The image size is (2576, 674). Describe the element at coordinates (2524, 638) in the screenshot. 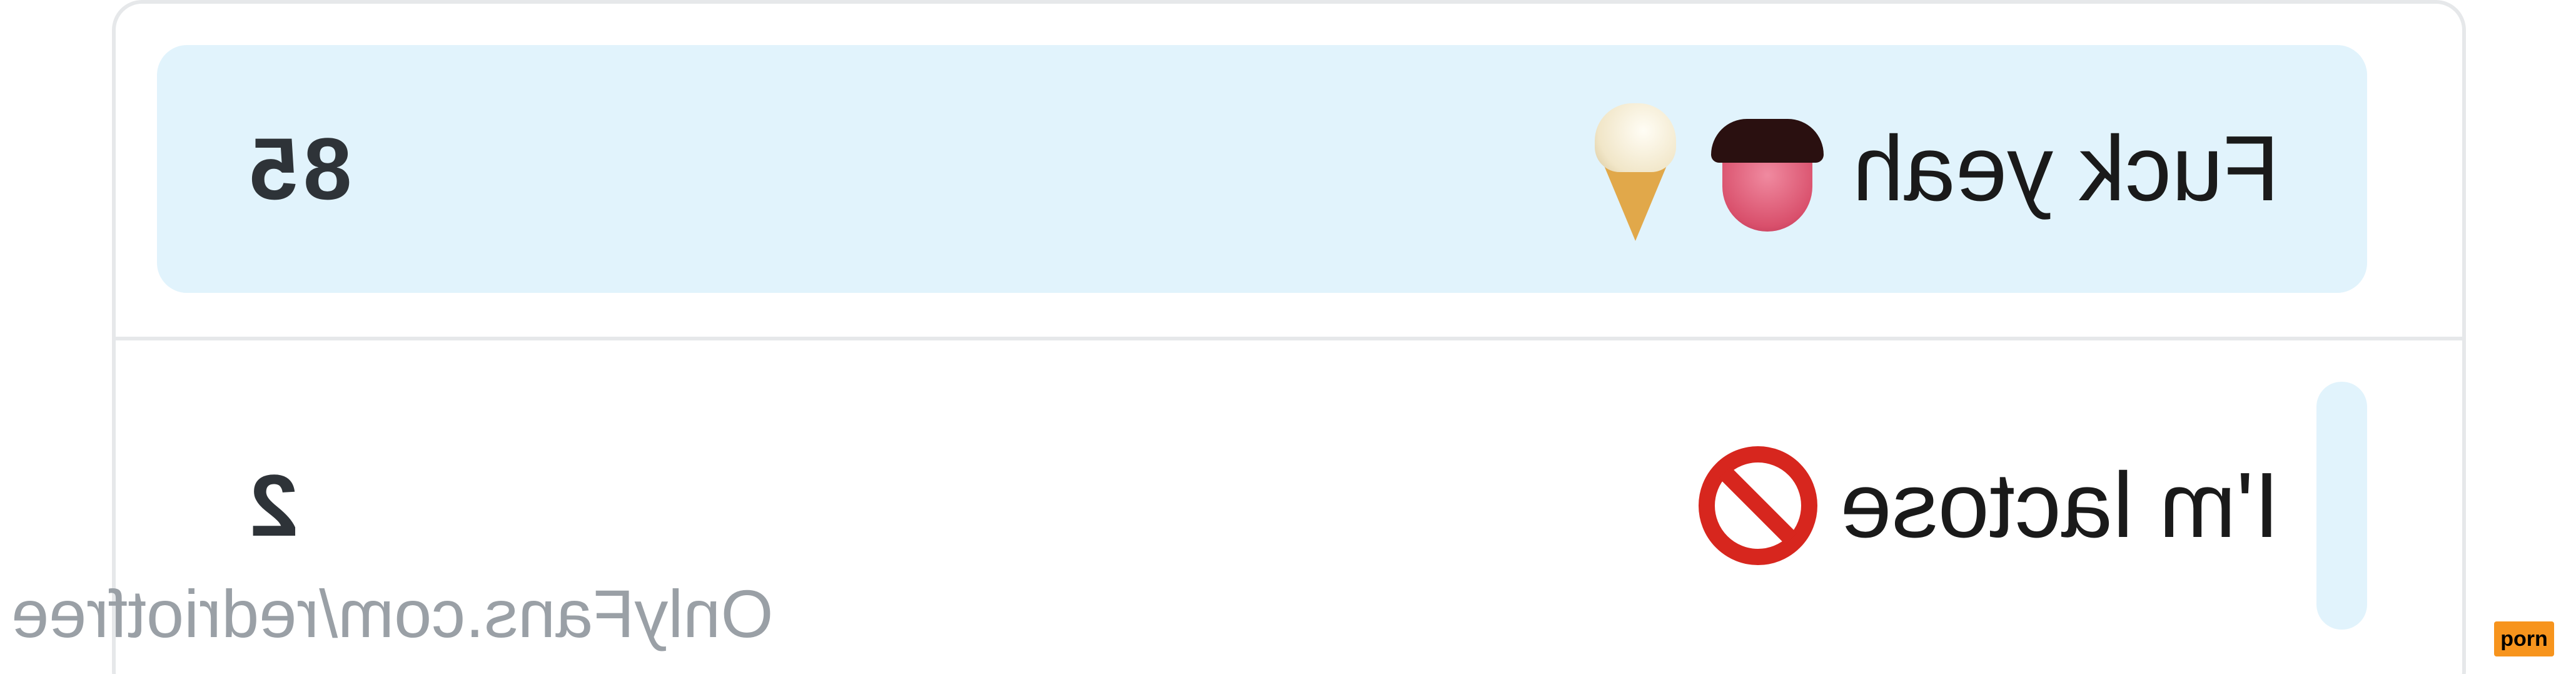

I see `porn-badge: porn` at that location.